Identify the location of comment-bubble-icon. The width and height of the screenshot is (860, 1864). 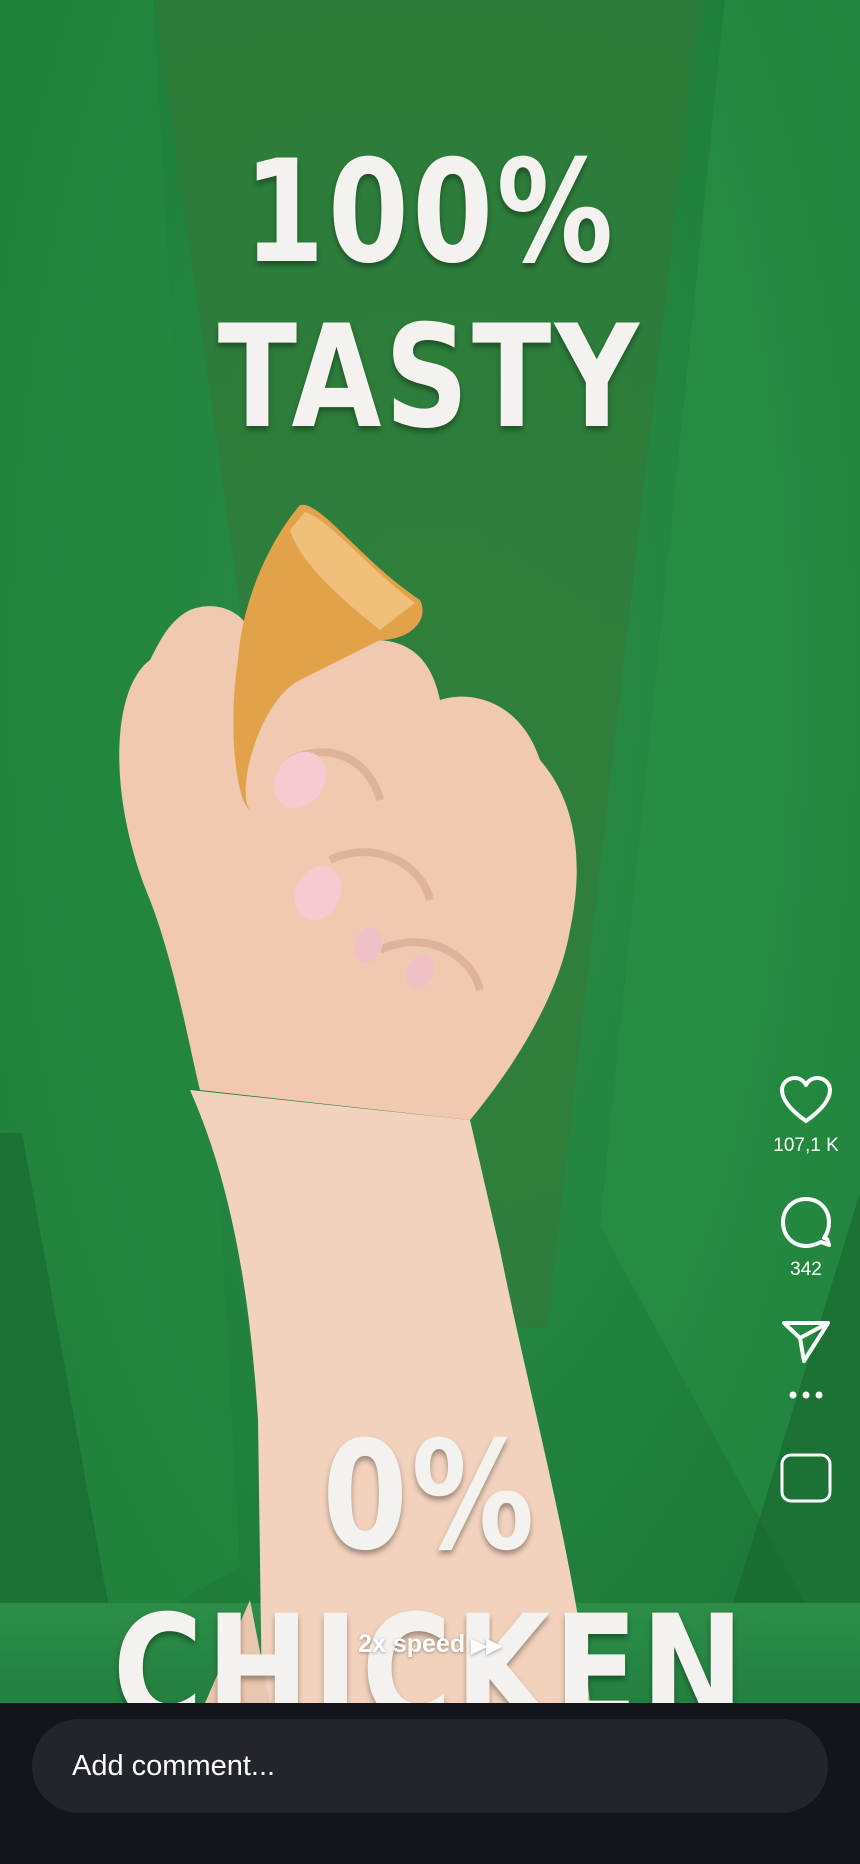
(806, 1222).